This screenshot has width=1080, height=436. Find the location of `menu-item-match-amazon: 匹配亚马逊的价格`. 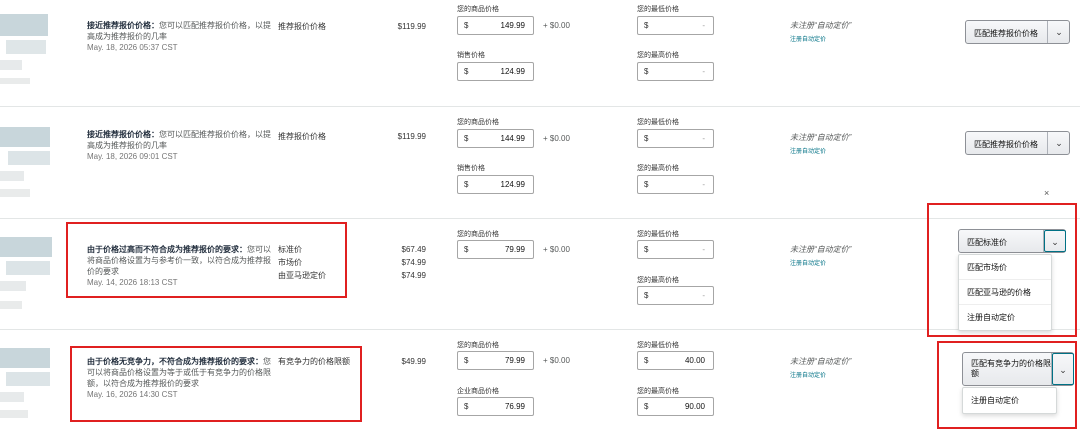

menu-item-match-amazon: 匹配亚马逊的价格 is located at coordinates (1005, 292).